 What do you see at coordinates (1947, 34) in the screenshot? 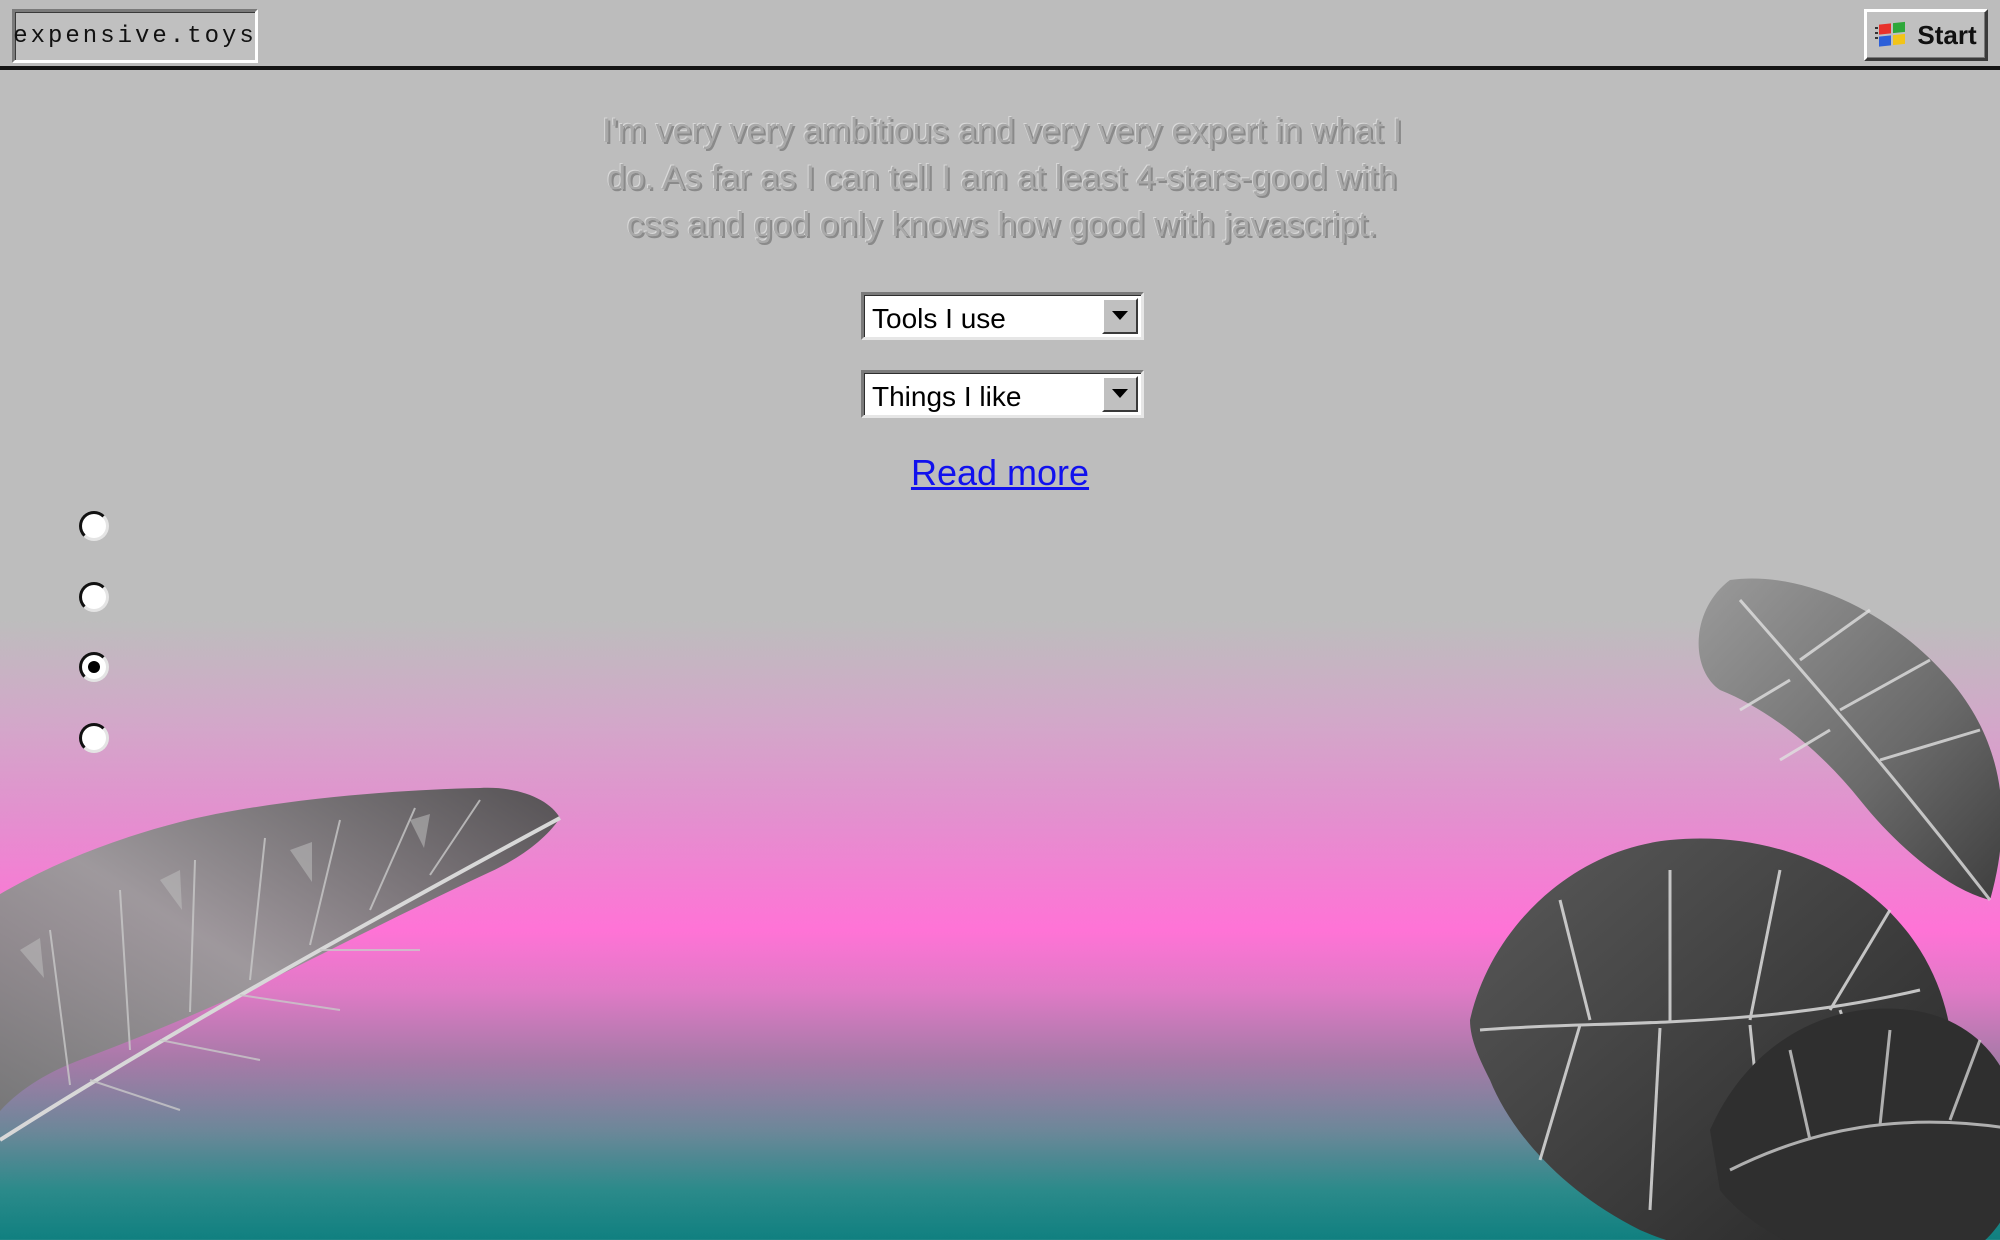
I see `start-label: Start` at bounding box center [1947, 34].